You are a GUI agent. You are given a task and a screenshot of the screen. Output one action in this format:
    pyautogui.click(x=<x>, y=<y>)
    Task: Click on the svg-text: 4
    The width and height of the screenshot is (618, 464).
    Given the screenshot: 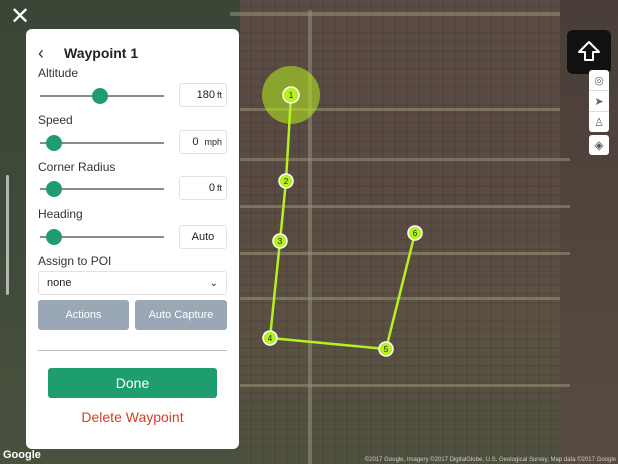 What is the action you would take?
    pyautogui.click(x=270, y=338)
    